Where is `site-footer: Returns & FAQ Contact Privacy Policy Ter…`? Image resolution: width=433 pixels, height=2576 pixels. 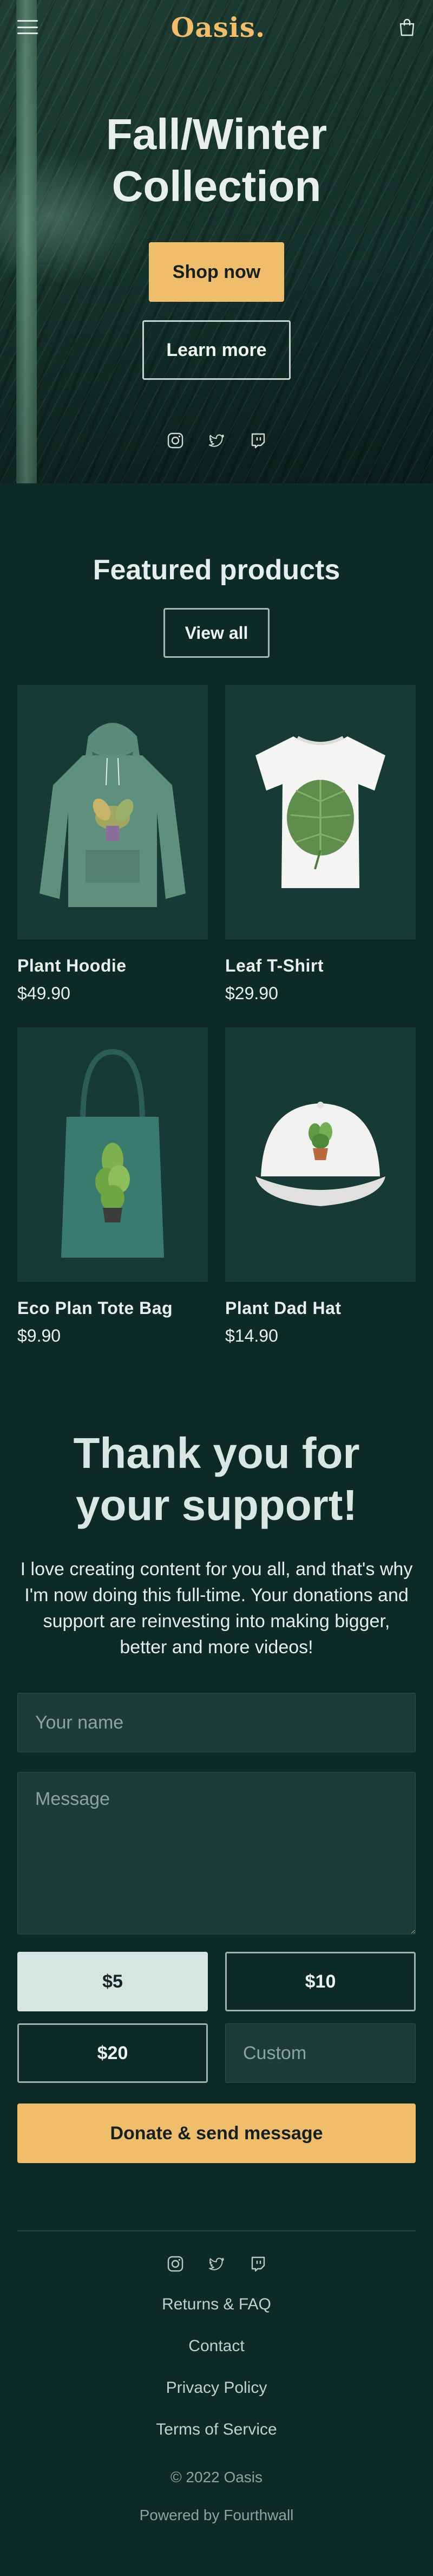 site-footer: Returns & FAQ Contact Privacy Policy Ter… is located at coordinates (216, 2377).